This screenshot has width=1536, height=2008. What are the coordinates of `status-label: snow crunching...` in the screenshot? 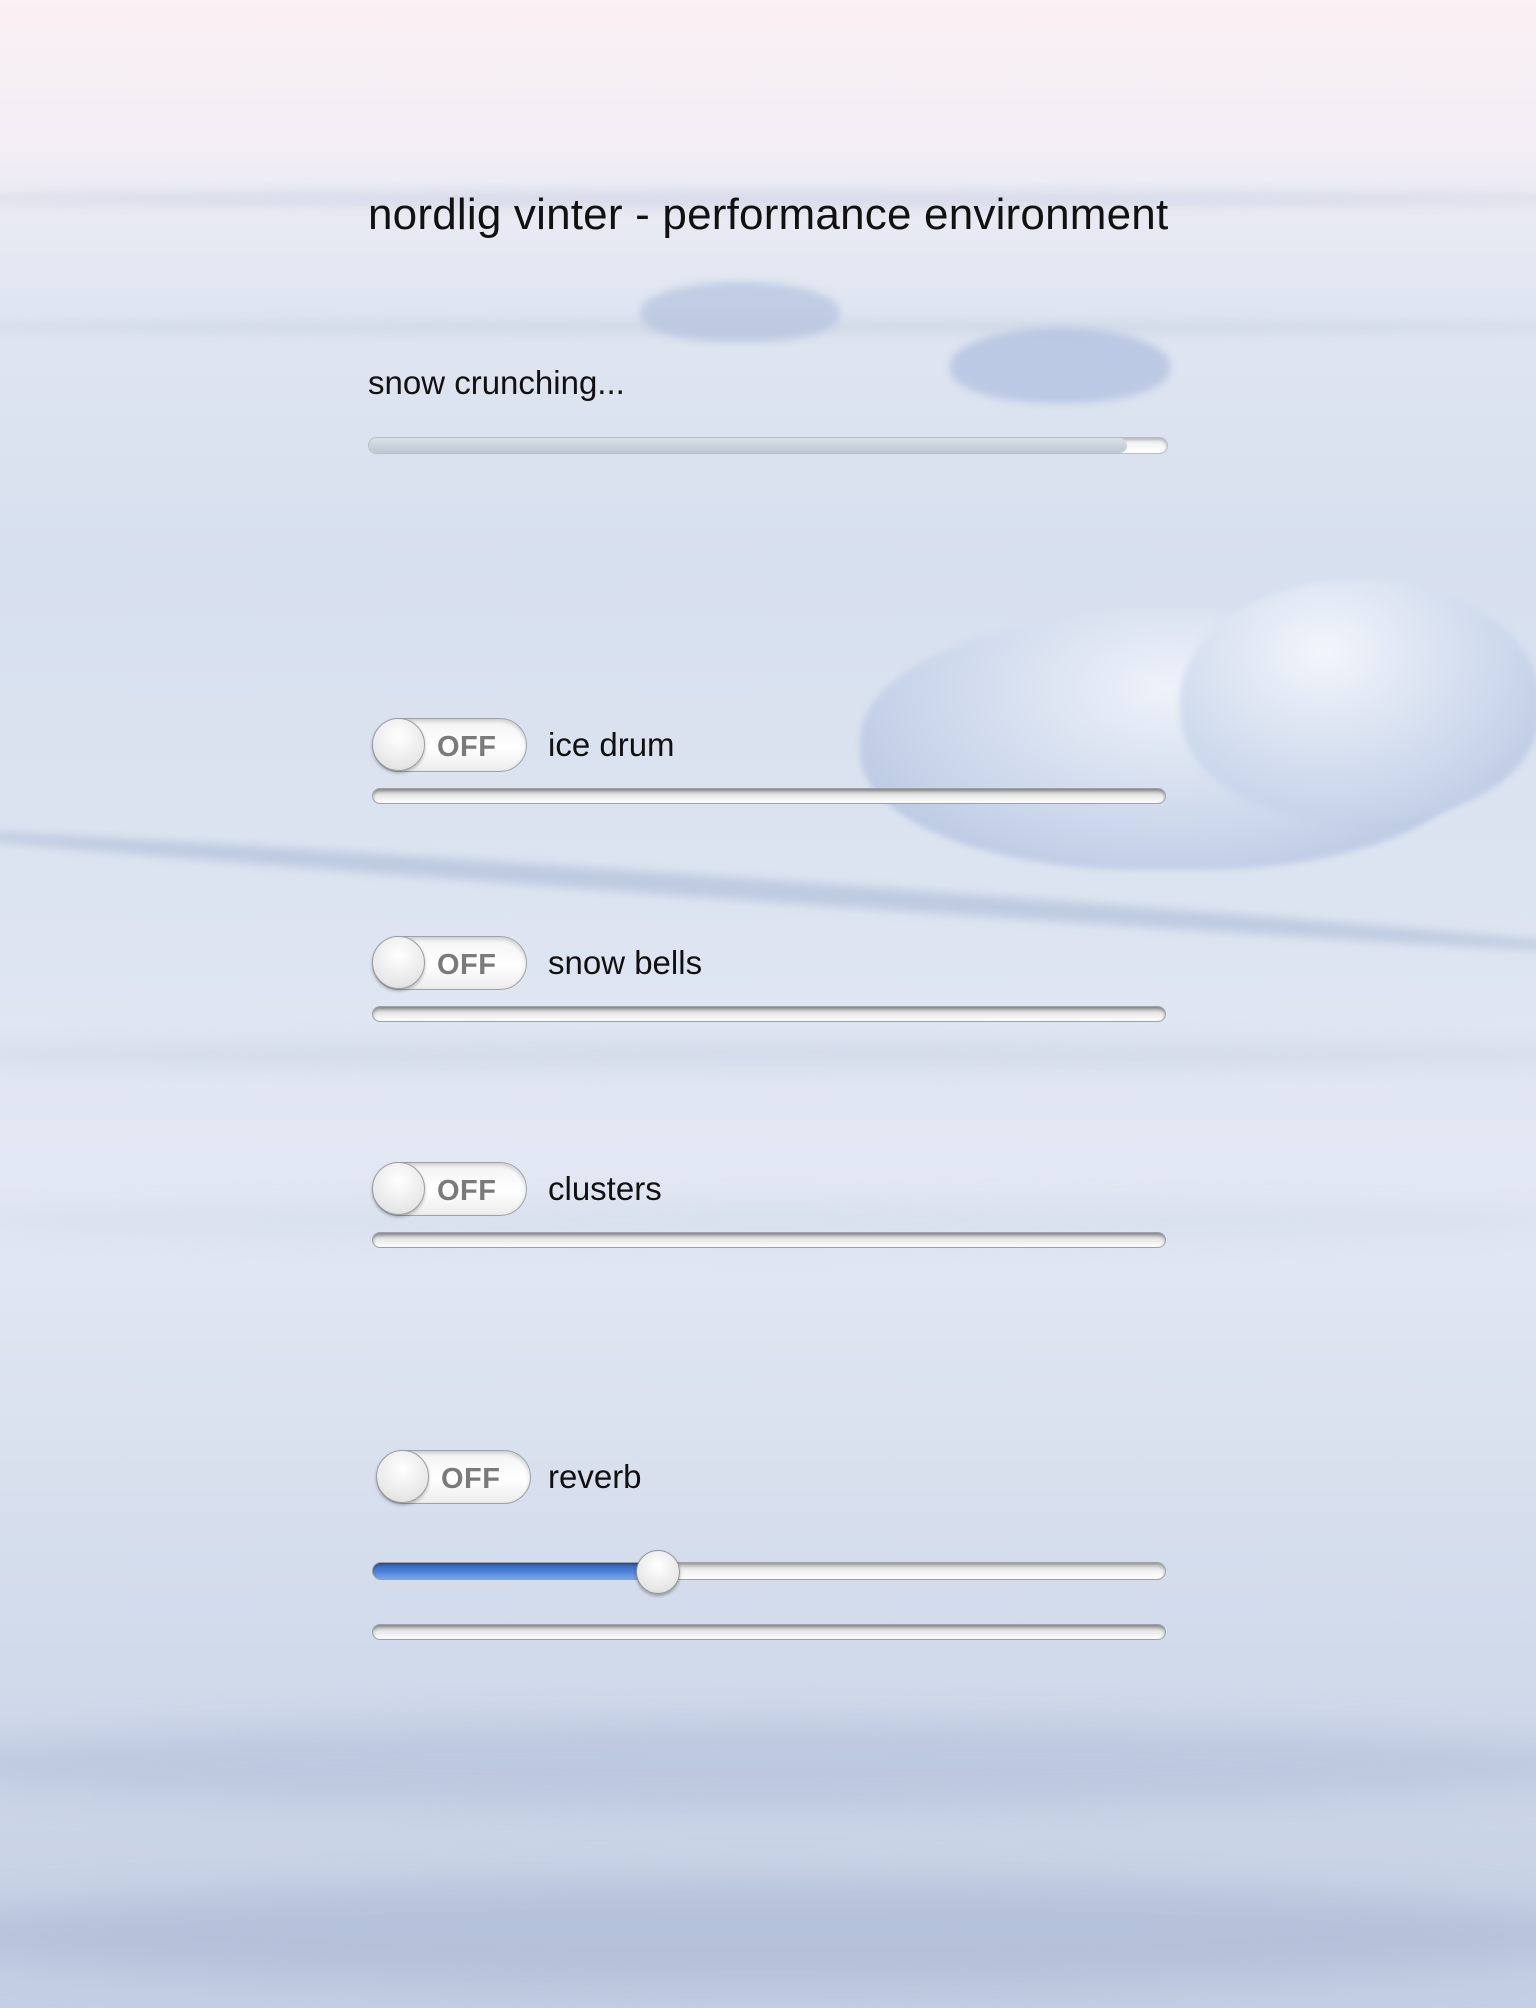 It's located at (496, 382).